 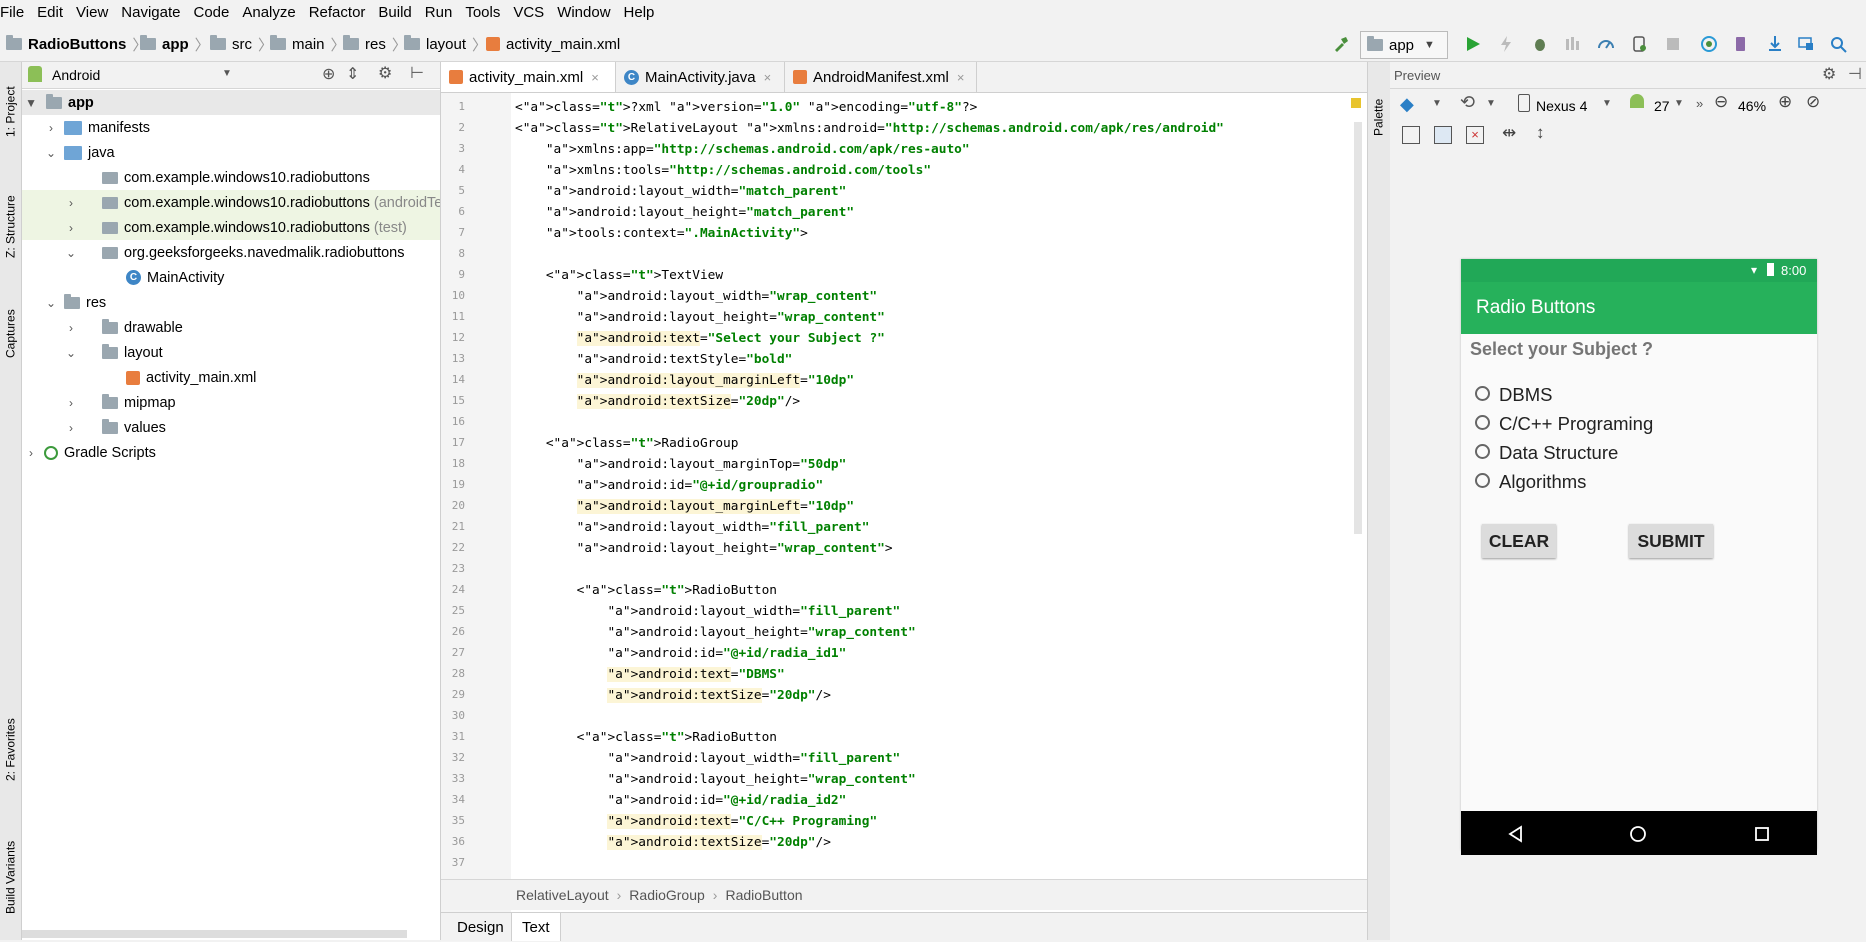 What do you see at coordinates (528, 77) in the screenshot?
I see `tab-activity-main-xml: activity_main.xml ×` at bounding box center [528, 77].